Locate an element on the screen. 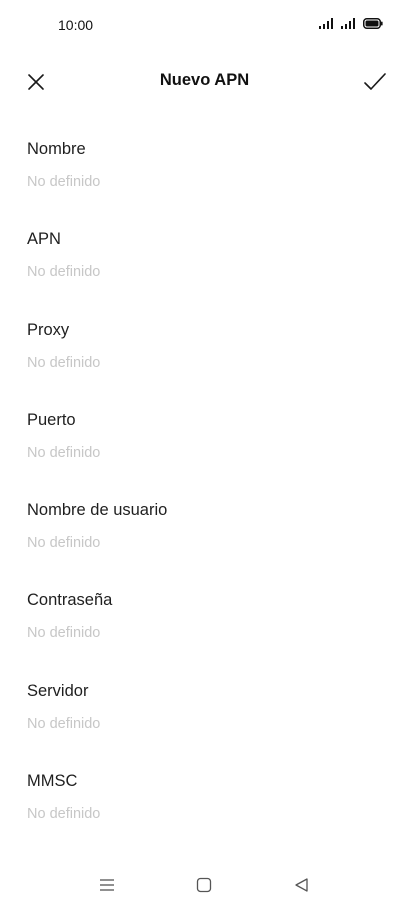 The width and height of the screenshot is (409, 910). field-mmsc: MMSC No definido is located at coordinates (204, 805).